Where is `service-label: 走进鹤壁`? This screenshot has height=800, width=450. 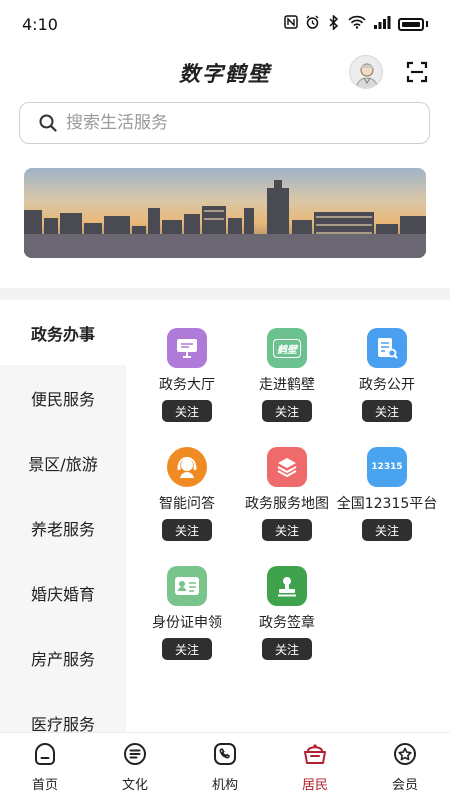
service-label: 走进鹤壁 is located at coordinates (287, 385).